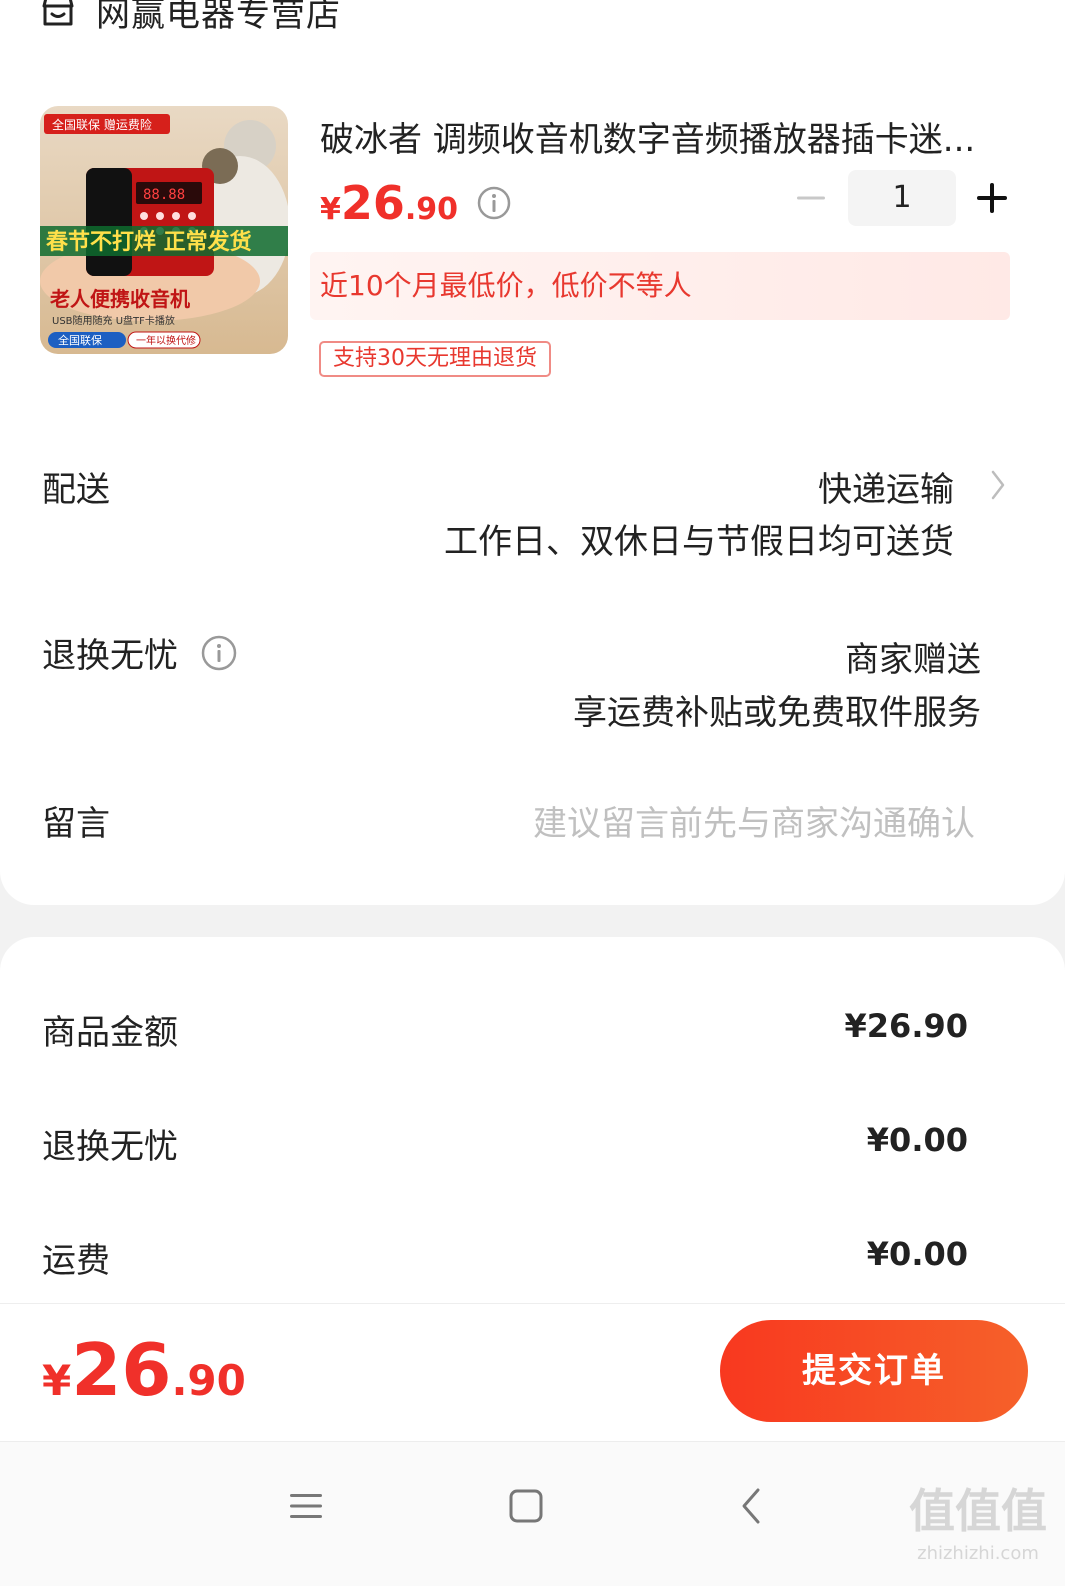  I want to click on price-info-icon, so click(494, 203).